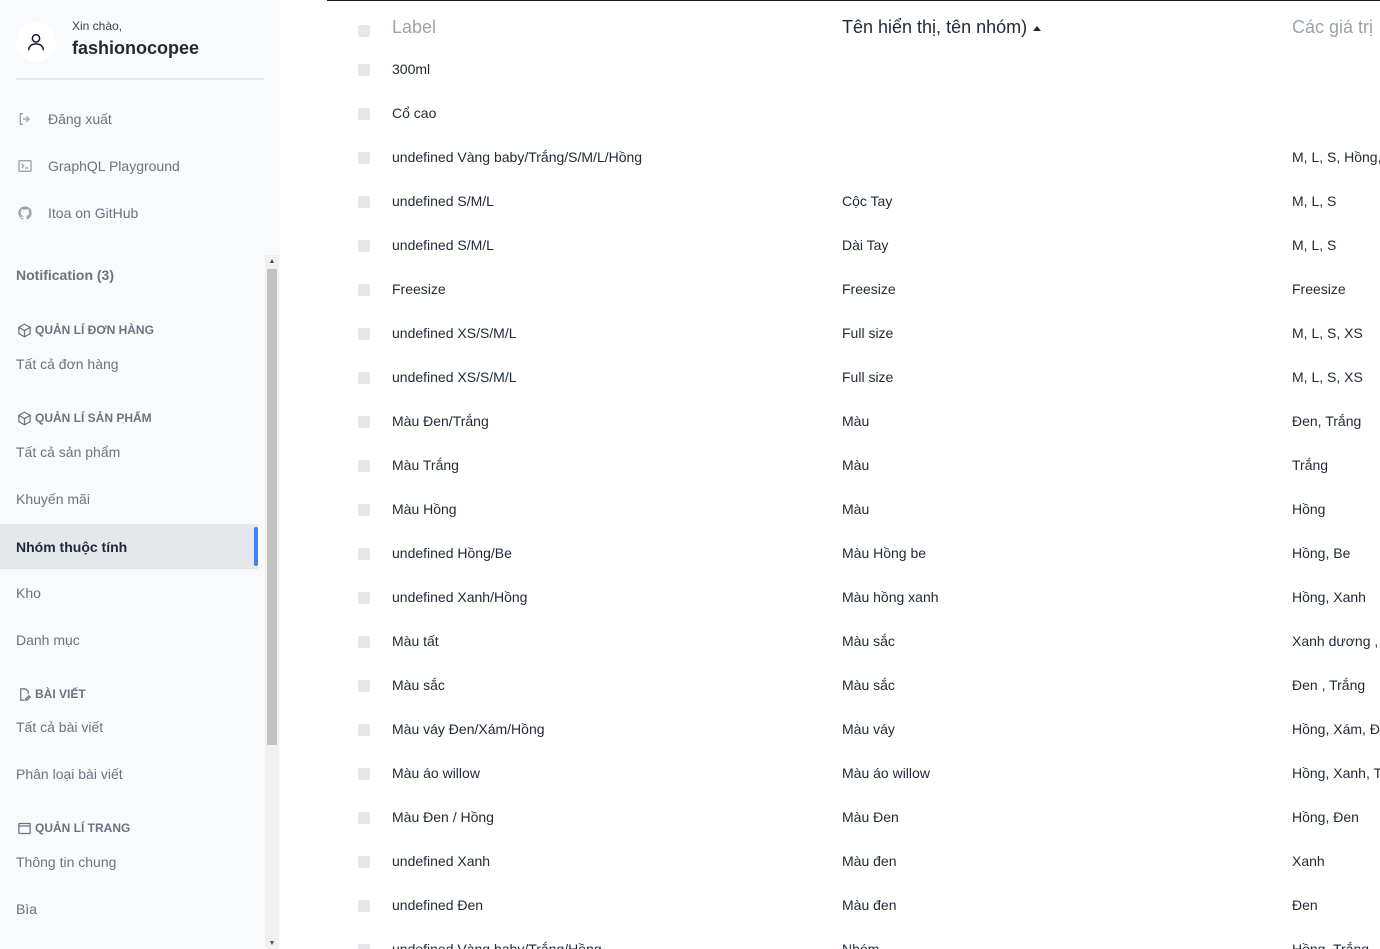 This screenshot has height=949, width=1380. I want to click on cell-label: Màu váy Đen/Xám/Hồng, so click(468, 729).